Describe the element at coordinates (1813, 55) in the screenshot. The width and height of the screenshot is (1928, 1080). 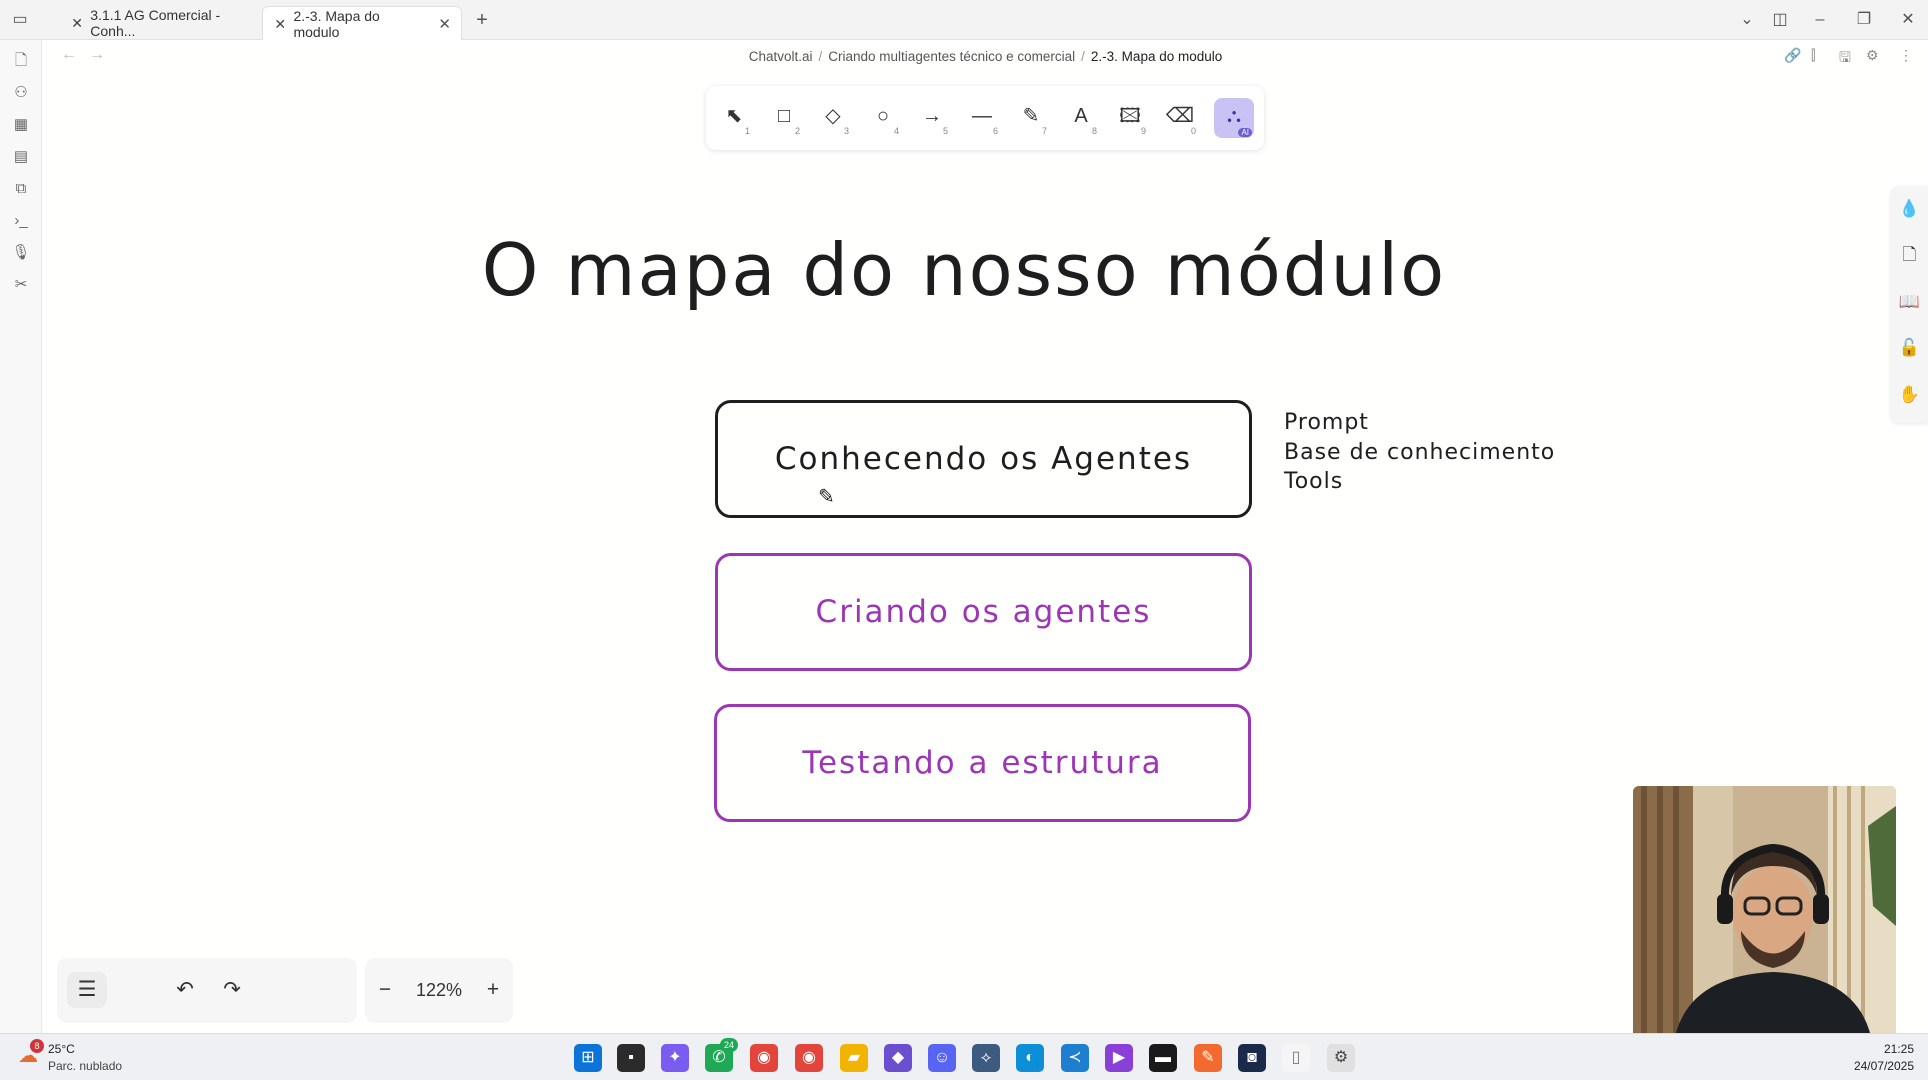
I see `markdown-view-icon: ⫿` at that location.